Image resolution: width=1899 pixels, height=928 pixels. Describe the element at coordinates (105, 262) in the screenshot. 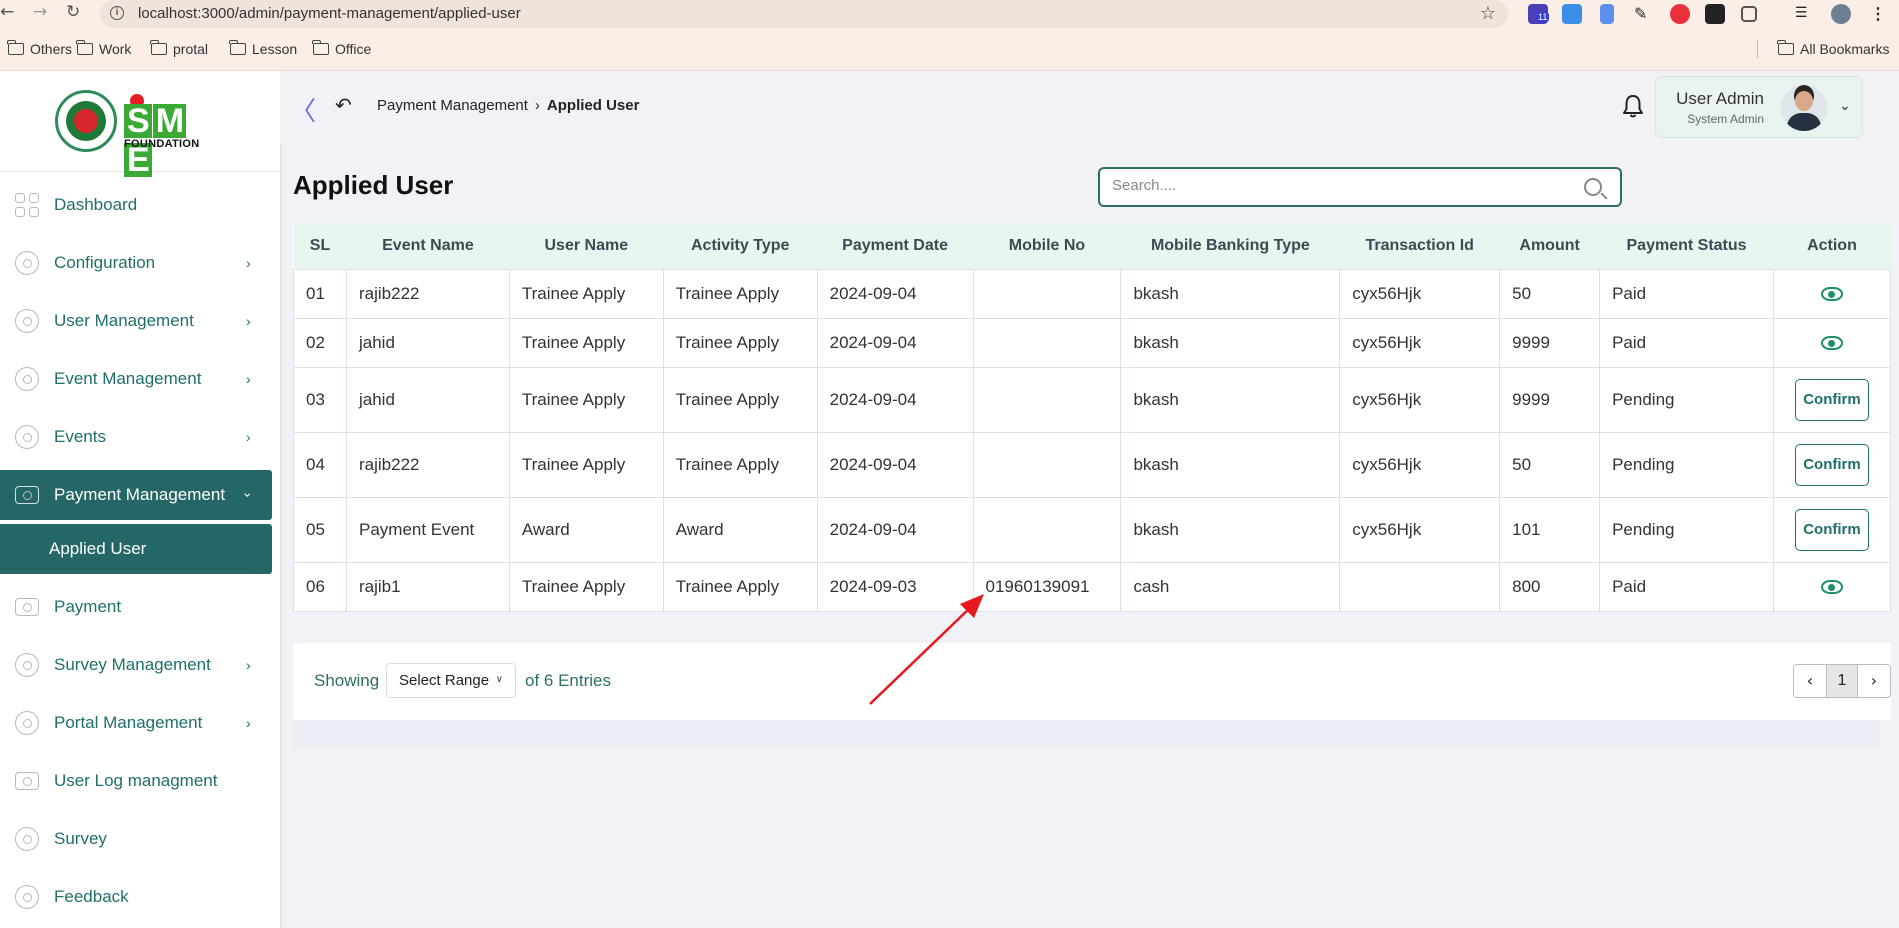

I see `sidebar-item-label: Configuration` at that location.